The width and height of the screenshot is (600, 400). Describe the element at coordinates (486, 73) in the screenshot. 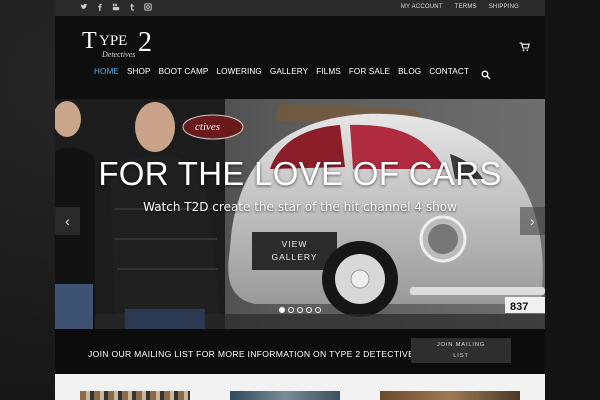

I see `search-icon` at that location.